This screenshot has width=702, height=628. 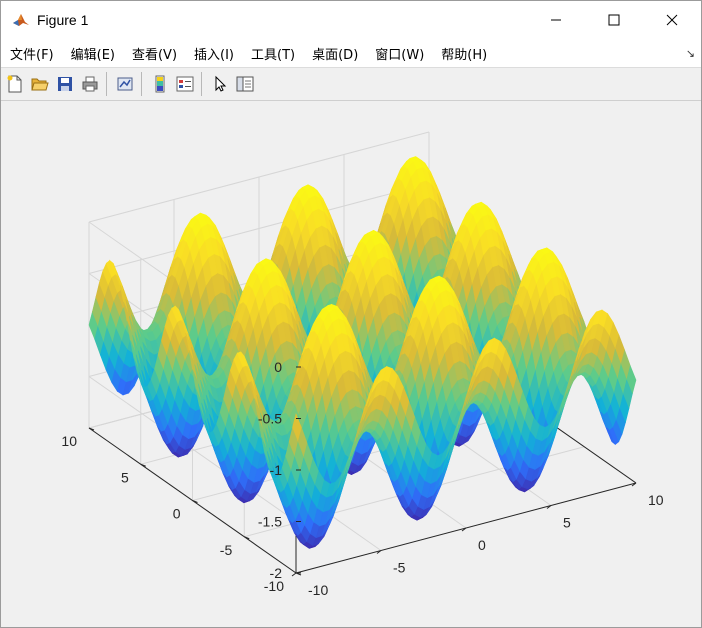 I want to click on menu-file: 文件(F), so click(x=32, y=53).